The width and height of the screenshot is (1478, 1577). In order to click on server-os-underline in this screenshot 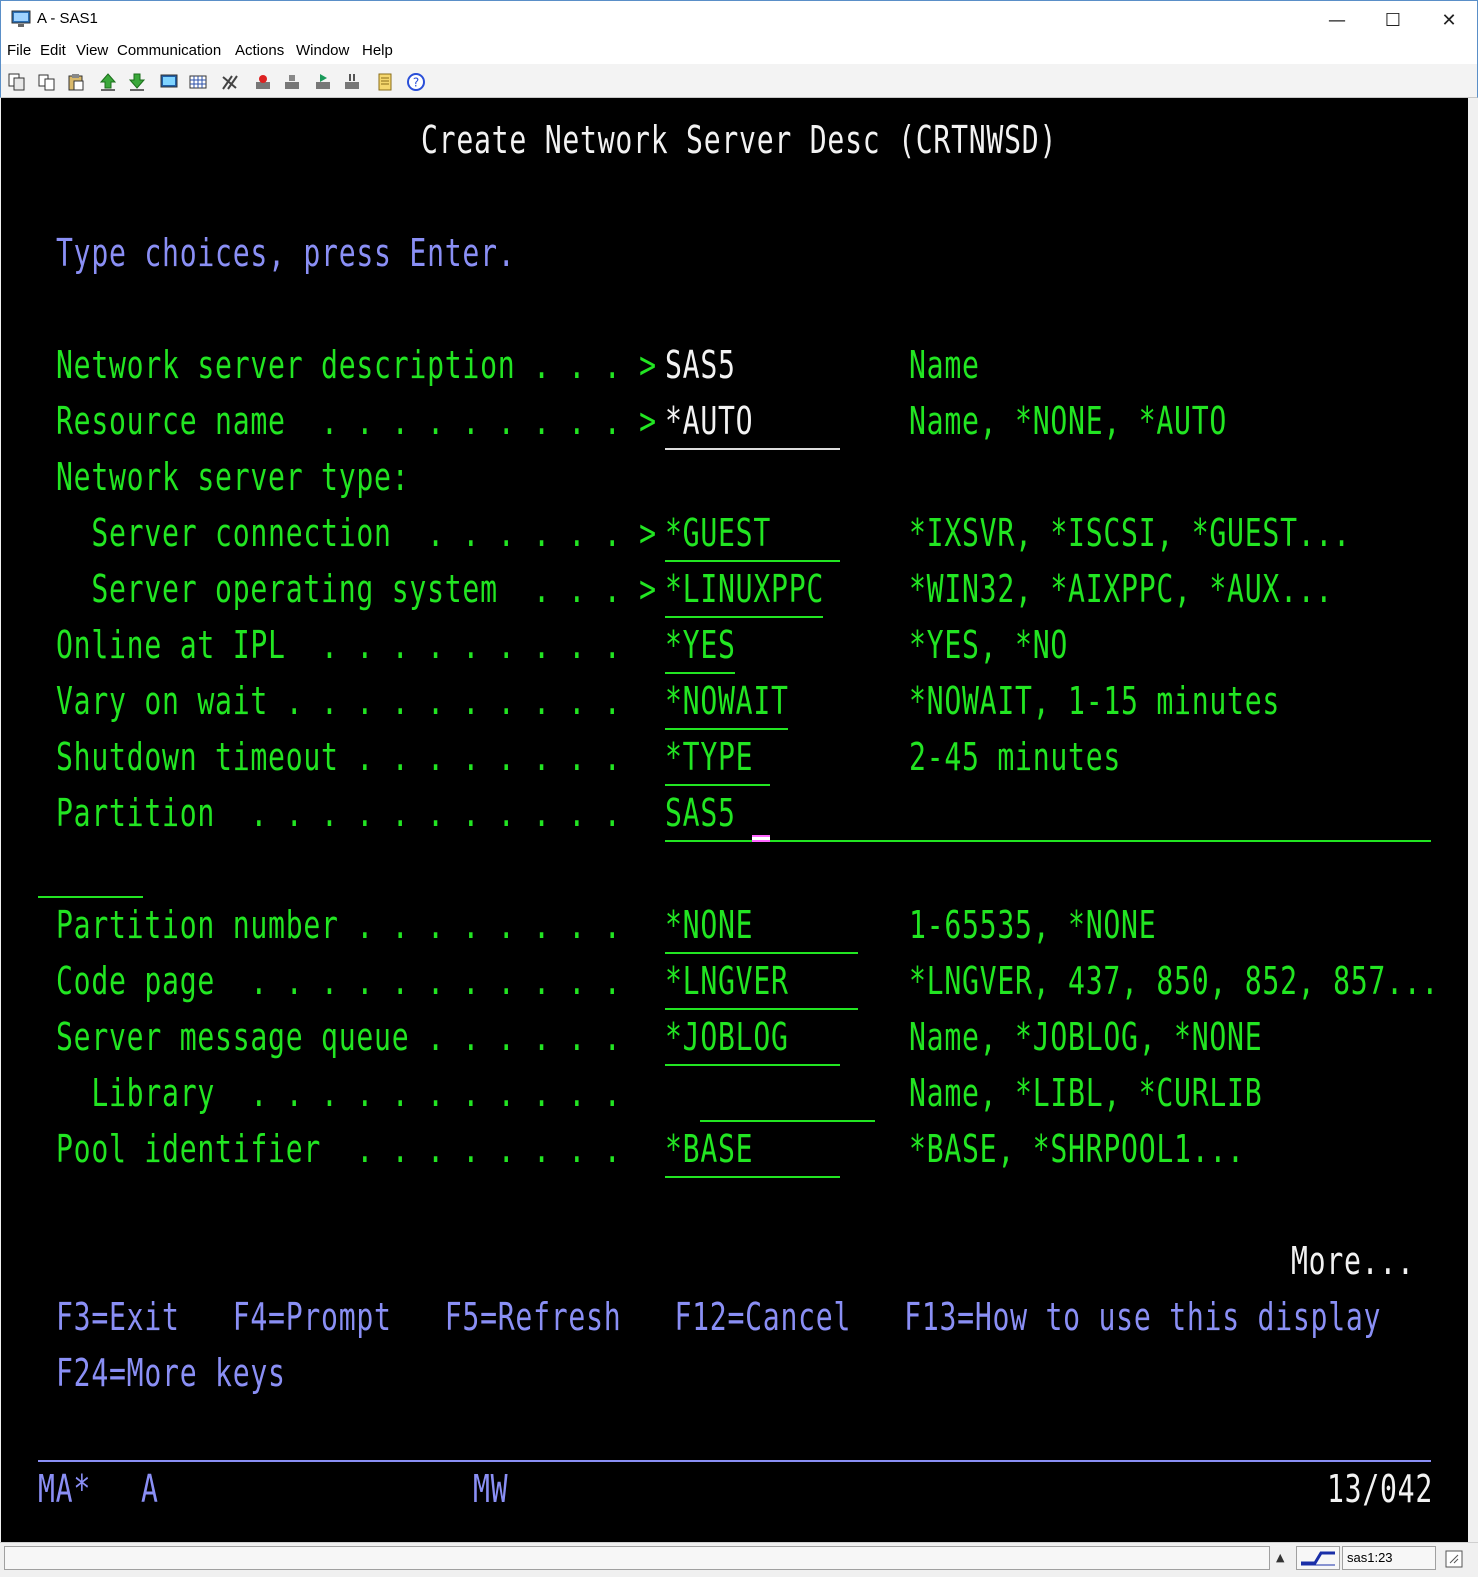, I will do `click(744, 617)`.